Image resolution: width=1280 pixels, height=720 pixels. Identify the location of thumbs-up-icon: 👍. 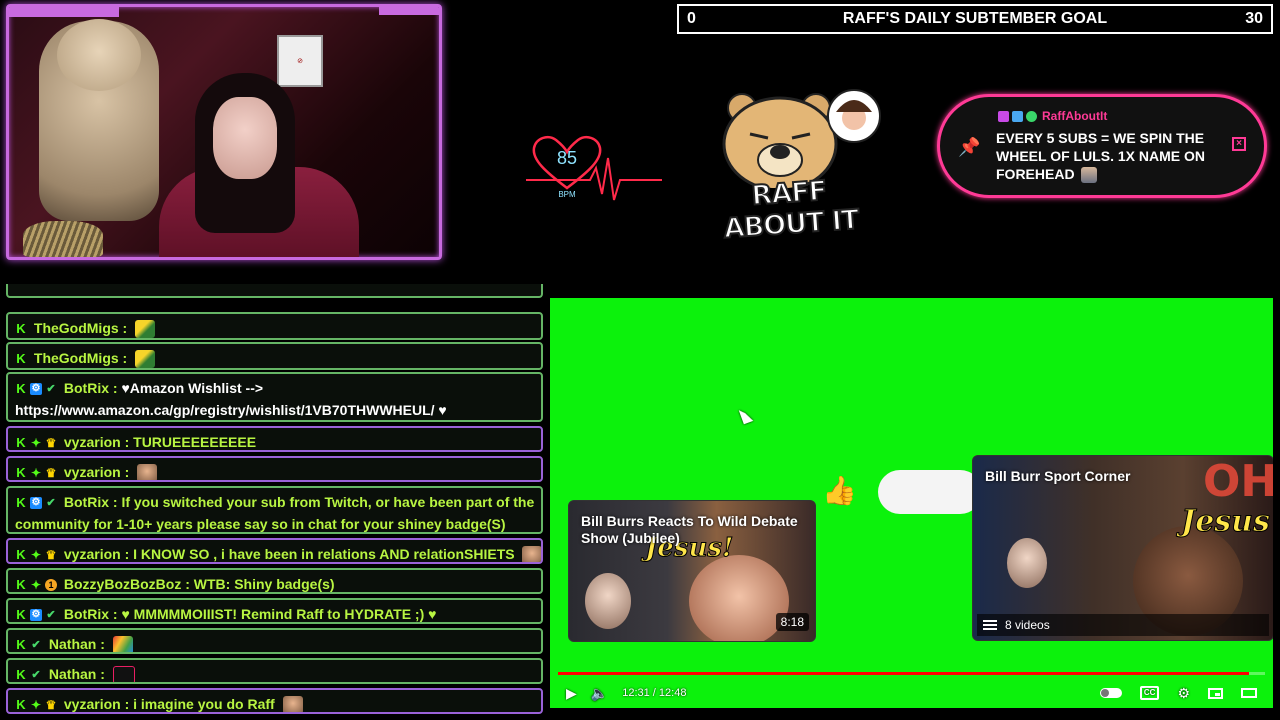
(839, 490).